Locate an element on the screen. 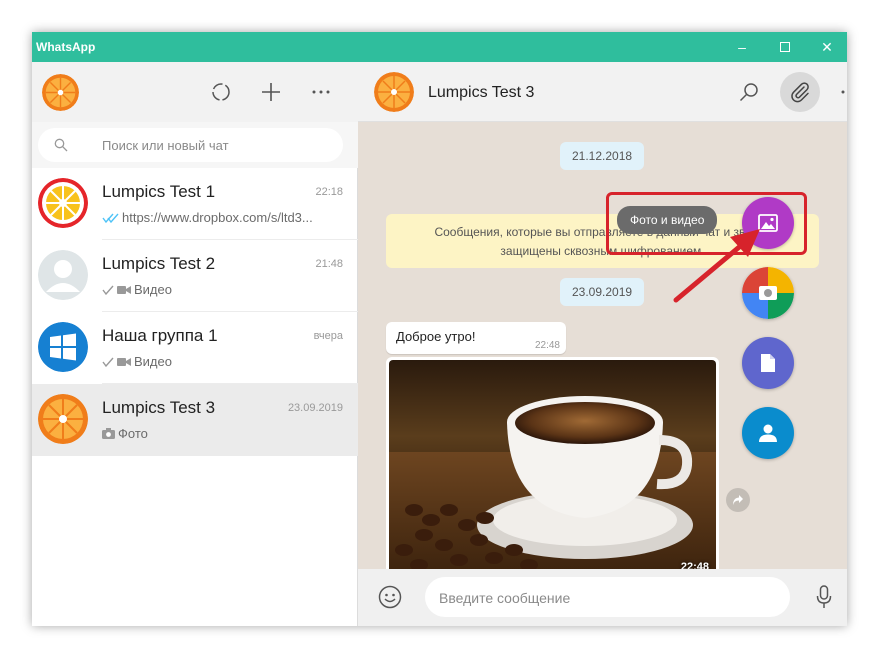  highlight-box is located at coordinates (706, 223).